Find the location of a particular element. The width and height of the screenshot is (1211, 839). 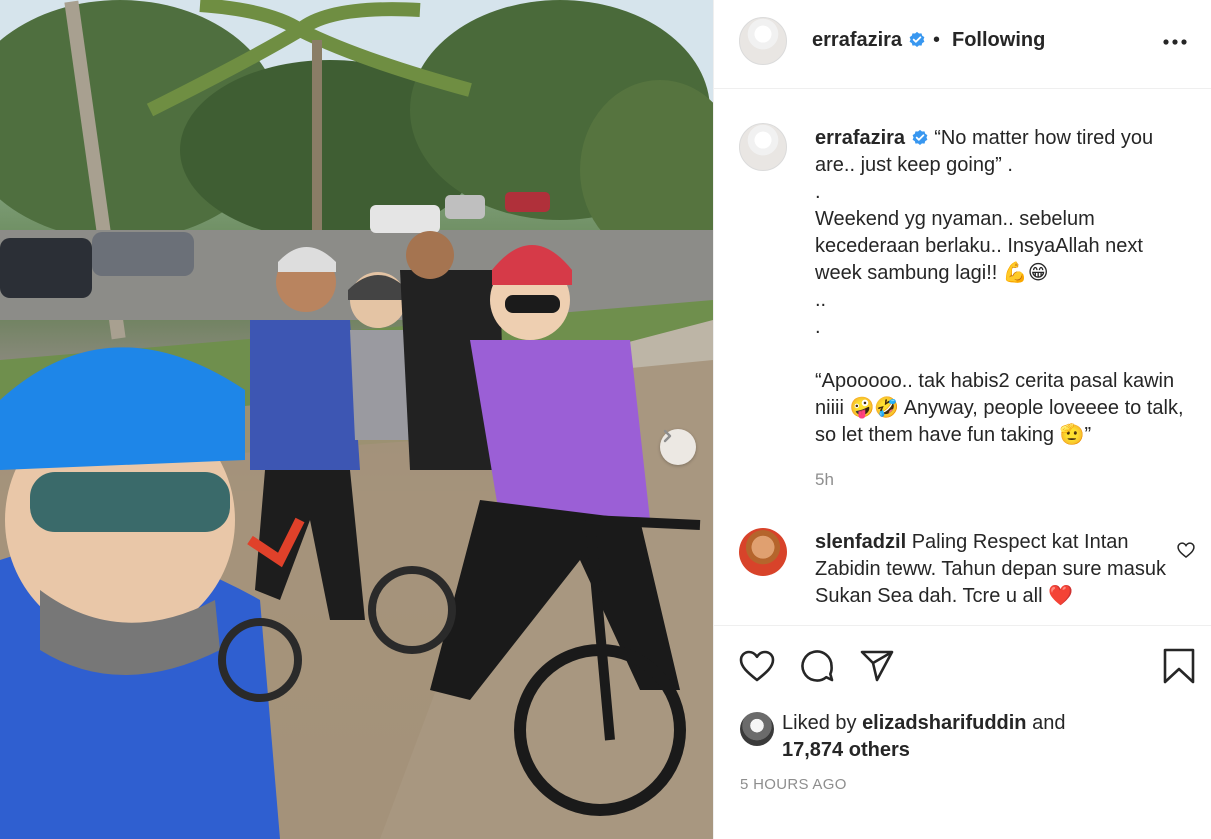

caption-username: errafazira is located at coordinates (860, 138).